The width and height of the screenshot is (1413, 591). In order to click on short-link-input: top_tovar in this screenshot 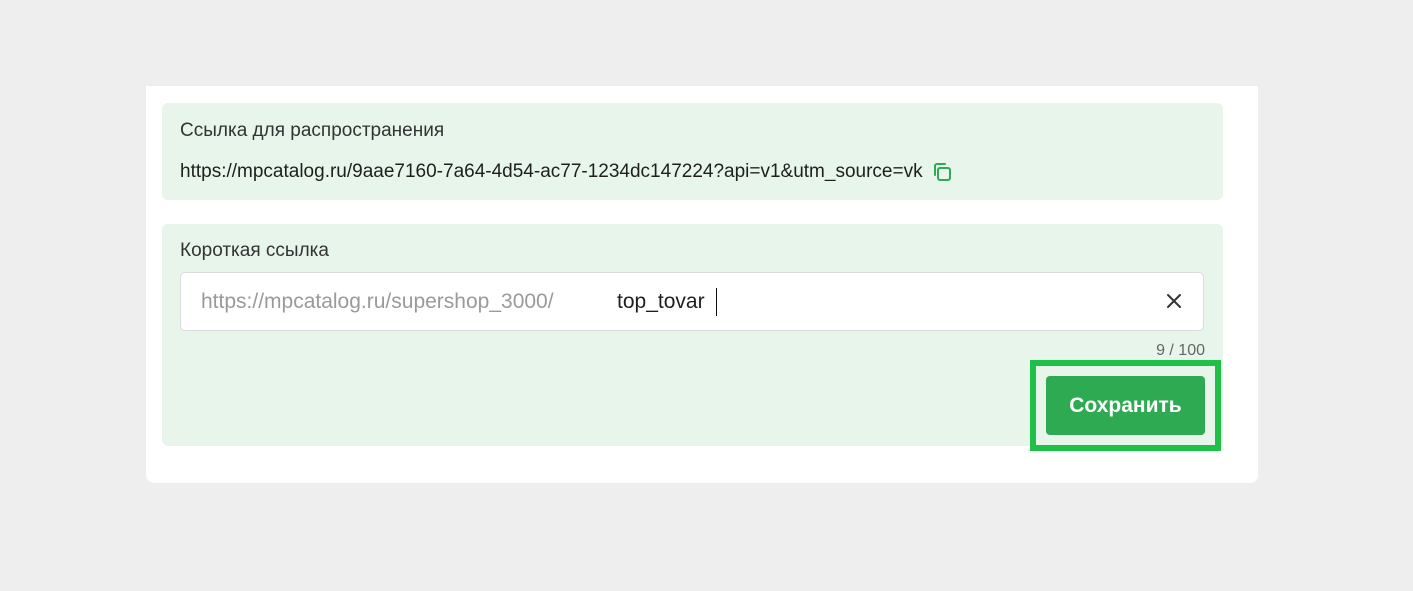, I will do `click(817, 302)`.